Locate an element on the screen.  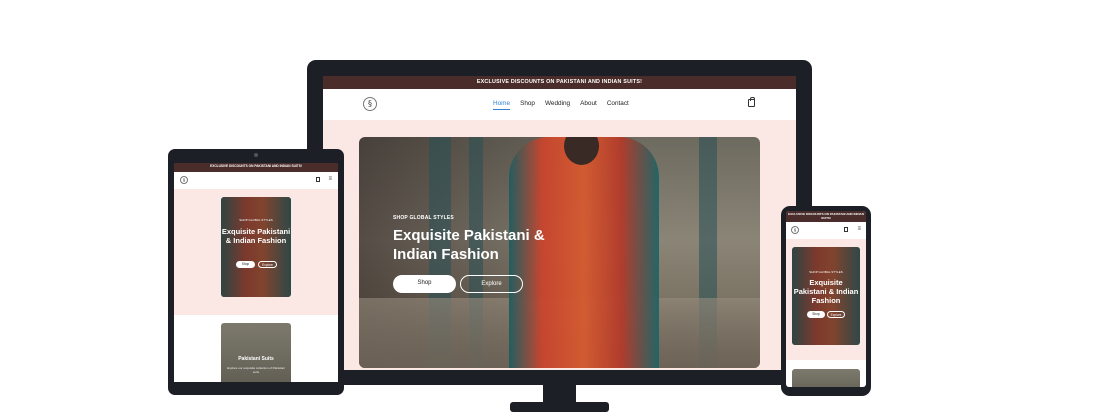
nav-link-home: Home is located at coordinates (502, 105).